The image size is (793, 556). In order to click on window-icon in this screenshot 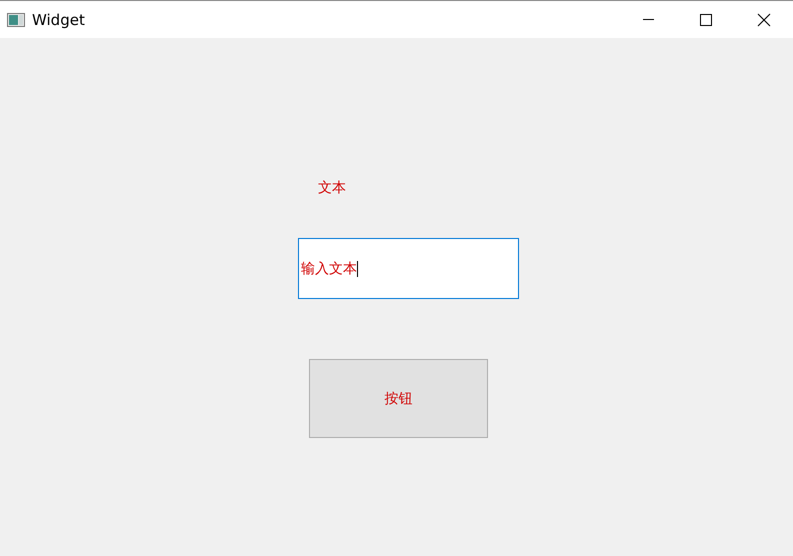, I will do `click(16, 19)`.